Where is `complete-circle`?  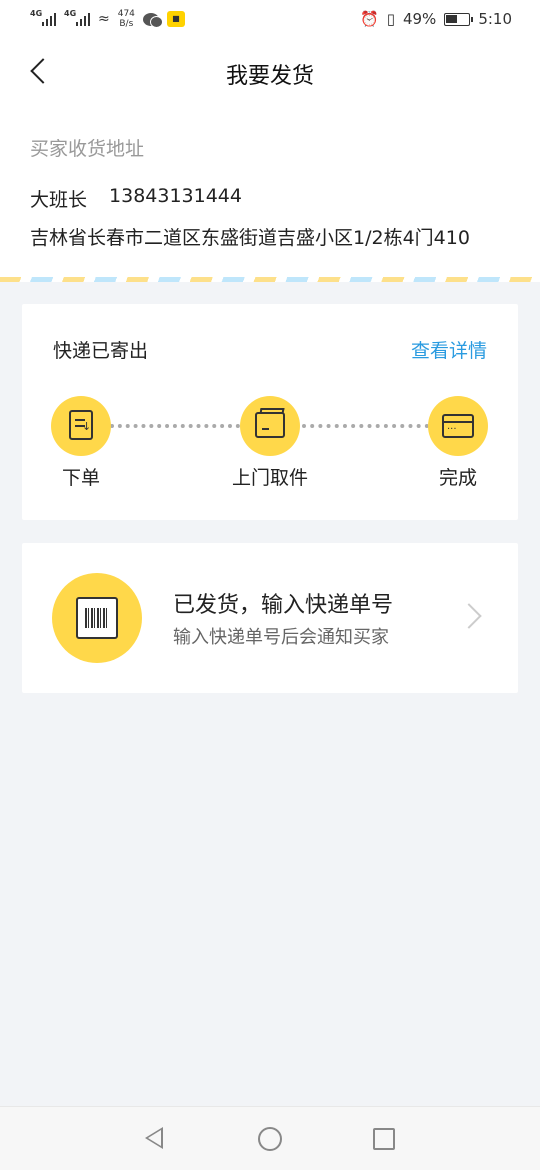 complete-circle is located at coordinates (458, 426).